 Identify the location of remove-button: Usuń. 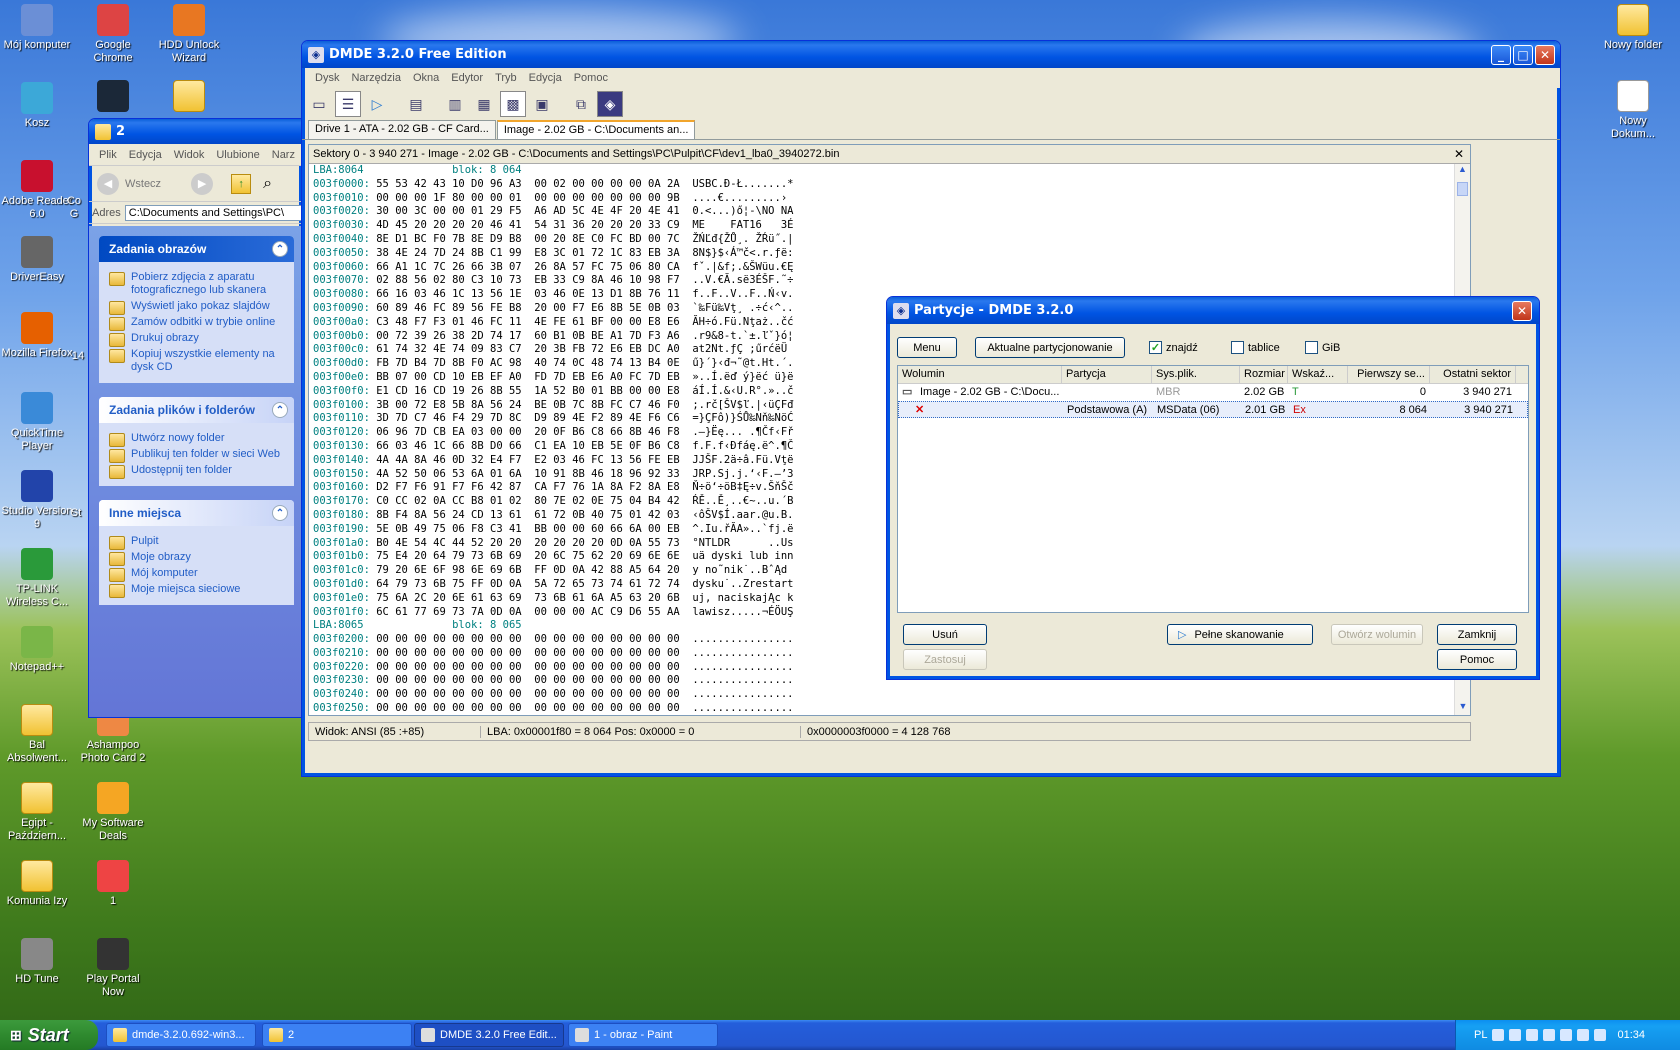
(945, 634).